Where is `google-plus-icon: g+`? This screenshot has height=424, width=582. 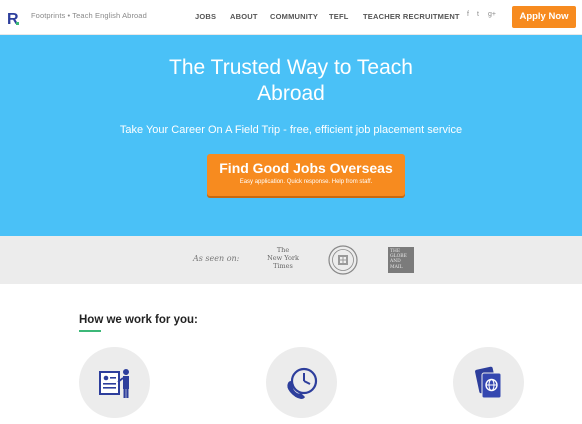
google-plus-icon: g+ is located at coordinates (492, 14).